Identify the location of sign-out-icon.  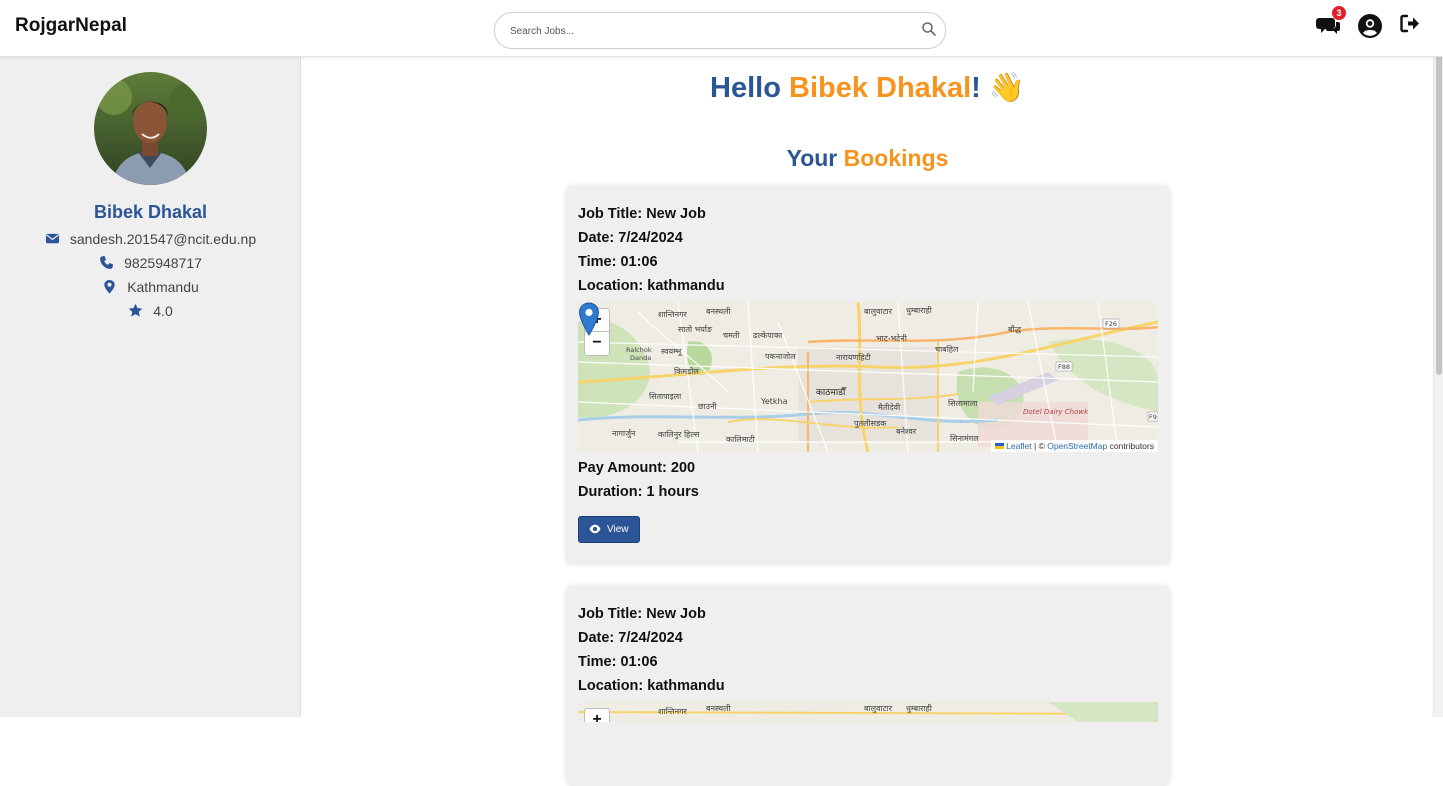
(1409, 23).